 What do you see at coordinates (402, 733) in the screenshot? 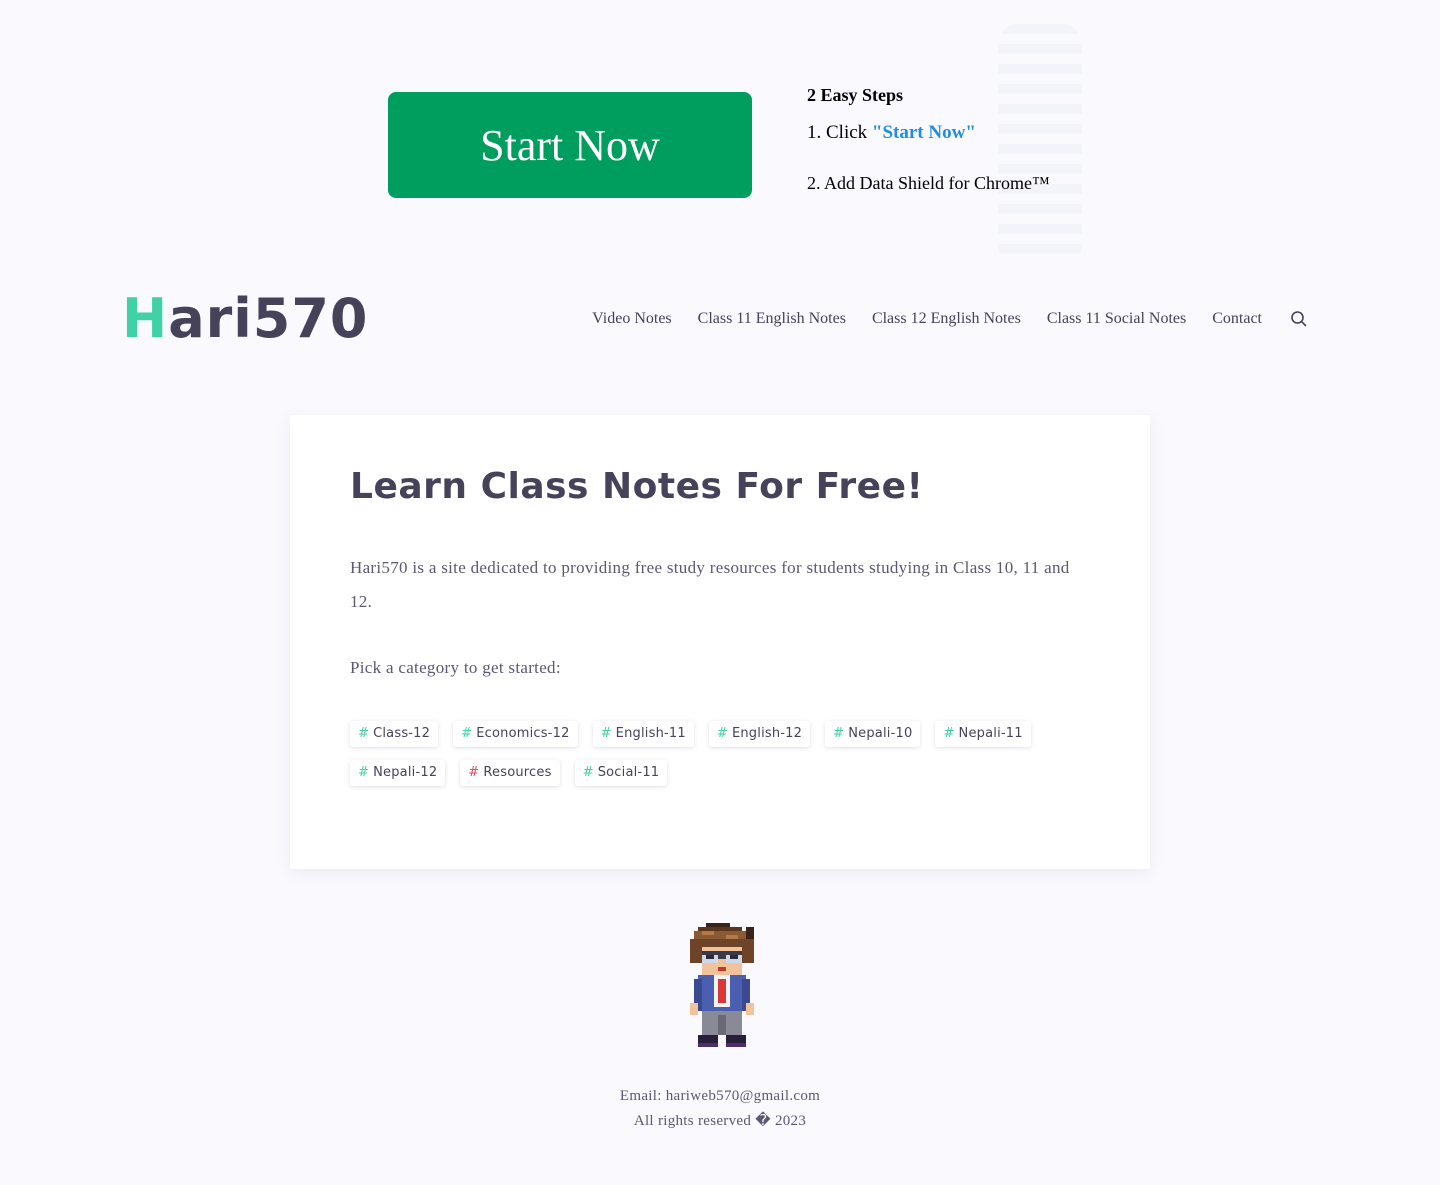
I see `tag-label: Class-12` at bounding box center [402, 733].